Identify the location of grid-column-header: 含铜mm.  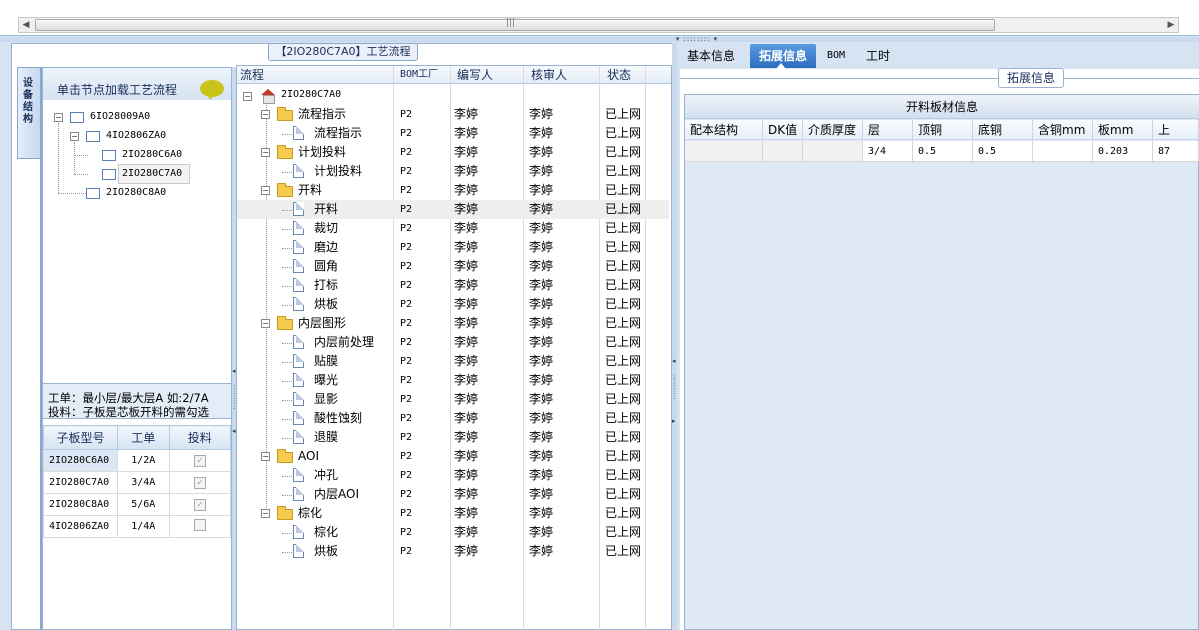
(1063, 130).